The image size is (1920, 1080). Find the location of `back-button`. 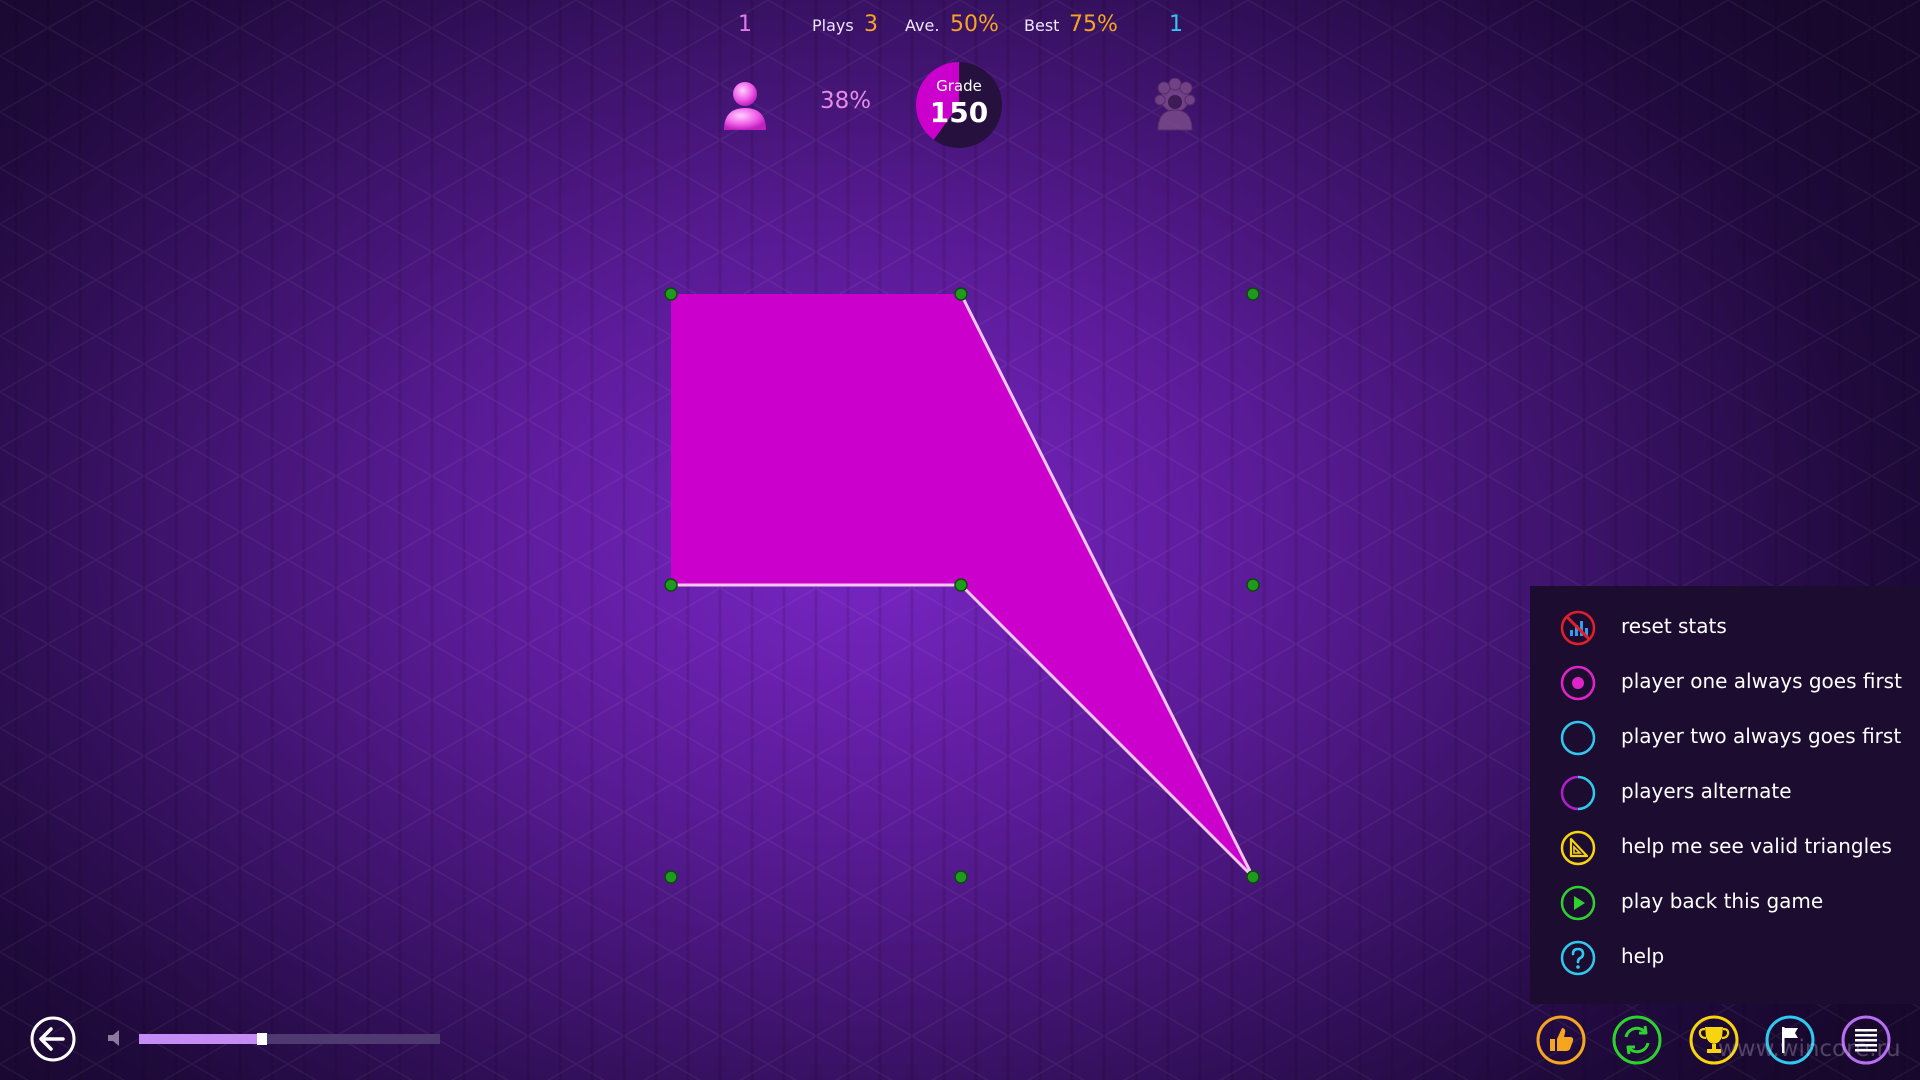

back-button is located at coordinates (53, 1039).